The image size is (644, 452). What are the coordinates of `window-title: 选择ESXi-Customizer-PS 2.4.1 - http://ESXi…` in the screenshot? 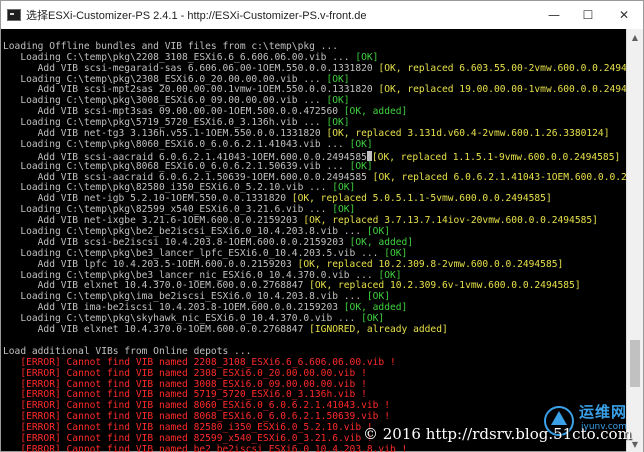 It's located at (196, 16).